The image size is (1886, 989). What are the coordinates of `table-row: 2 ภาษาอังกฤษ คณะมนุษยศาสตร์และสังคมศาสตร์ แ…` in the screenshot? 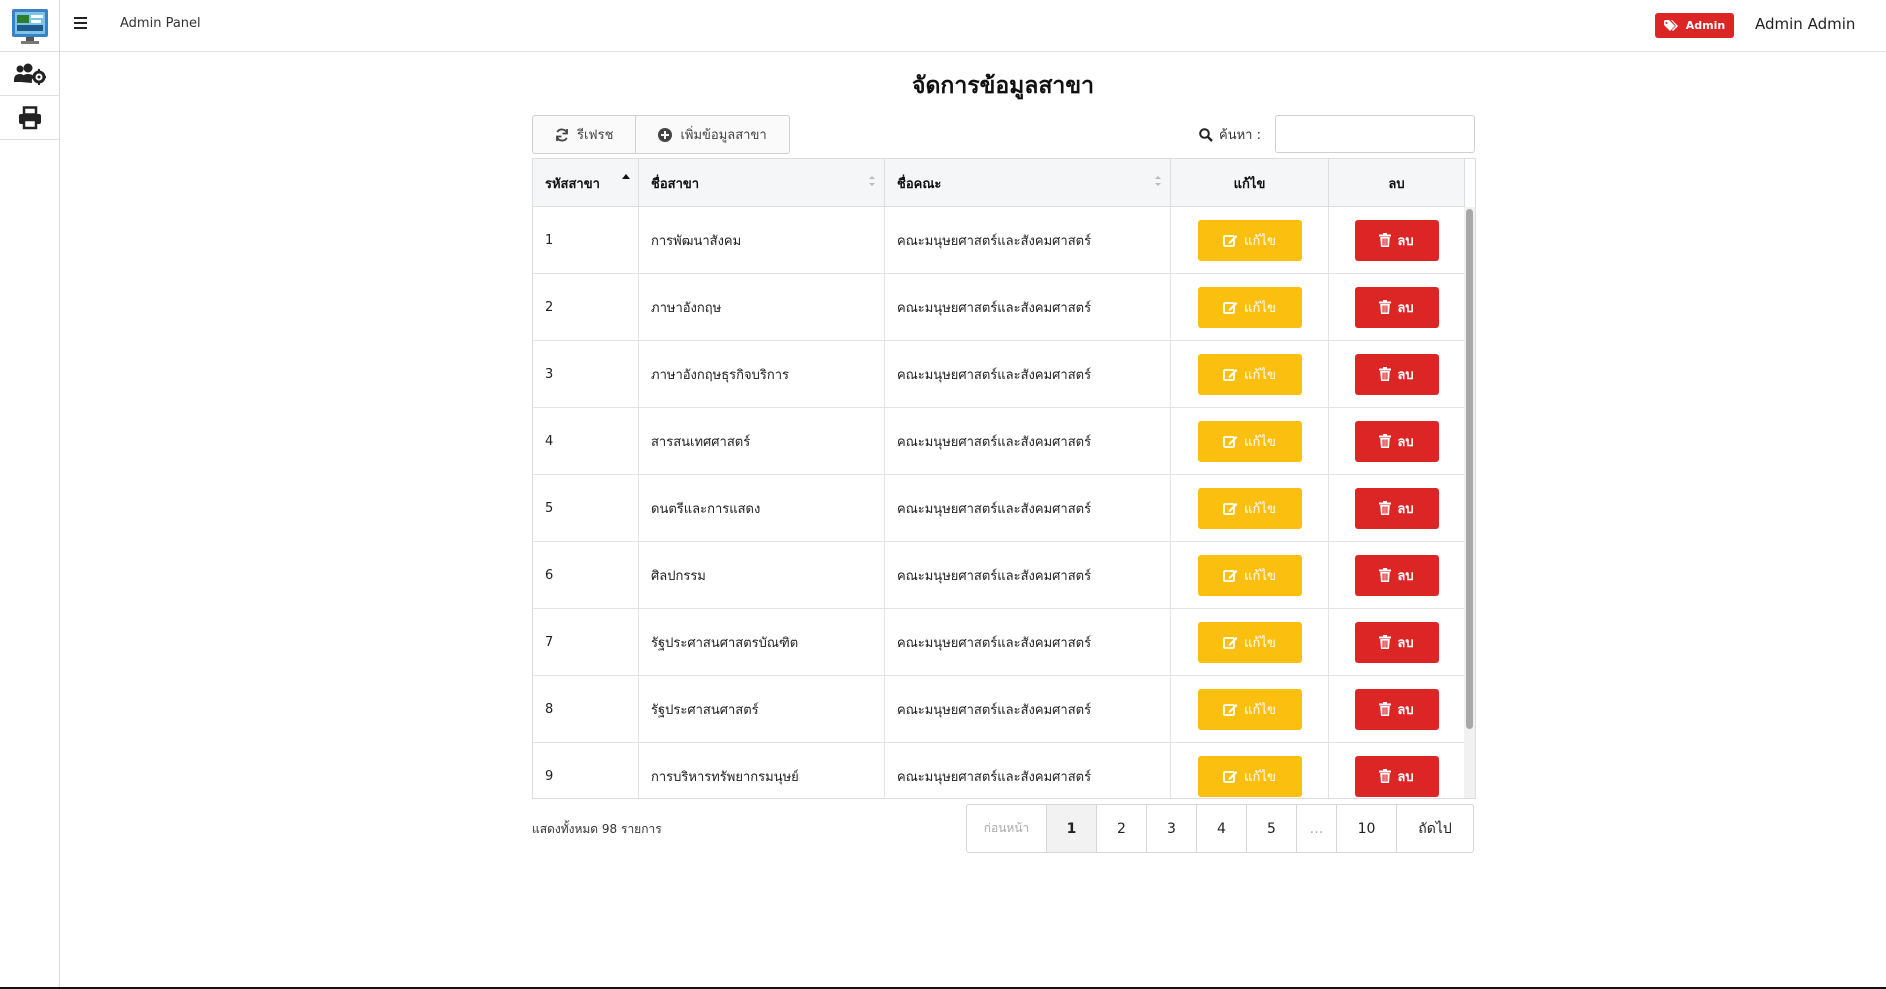 It's located at (999, 307).